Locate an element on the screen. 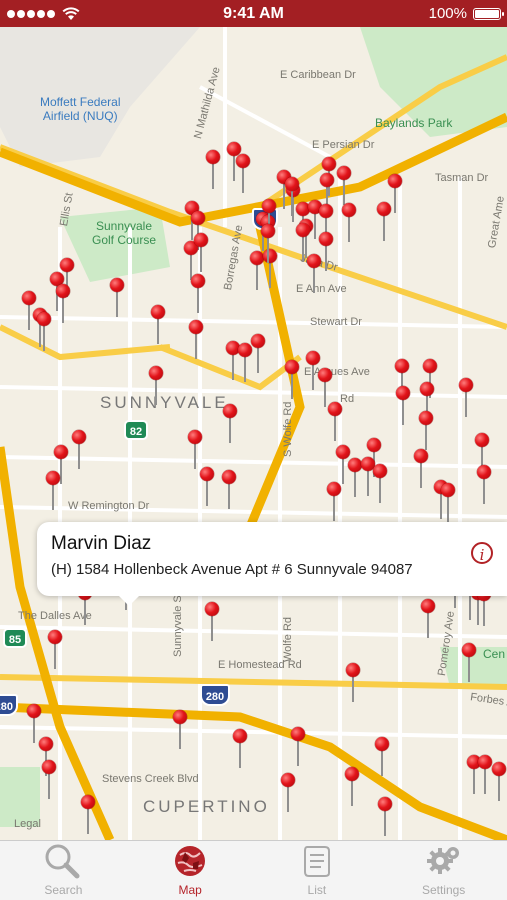 The width and height of the screenshot is (507, 900). scroll-icon is located at coordinates (316, 861).